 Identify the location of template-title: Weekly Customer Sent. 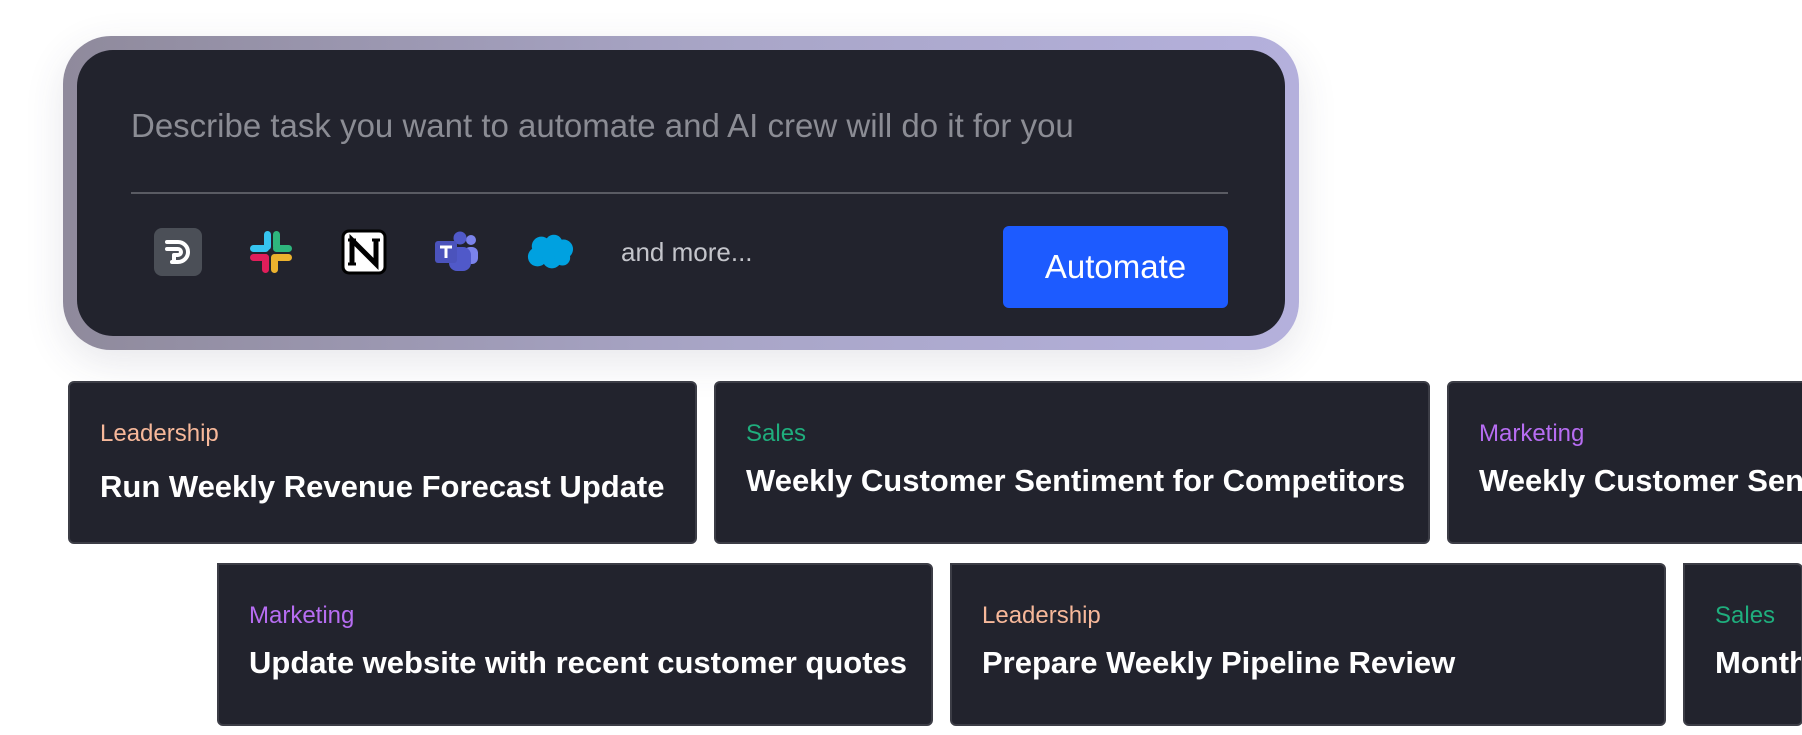
(1640, 480).